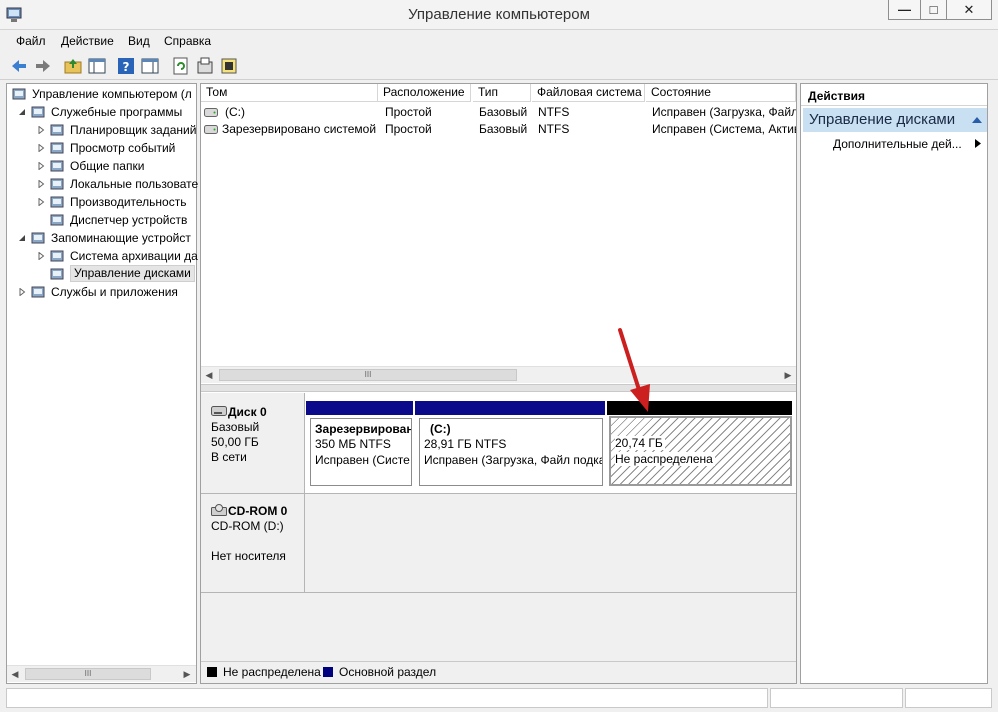  Describe the element at coordinates (588, 93) in the screenshot. I see `column-header-filesystem: Файловая система` at that location.